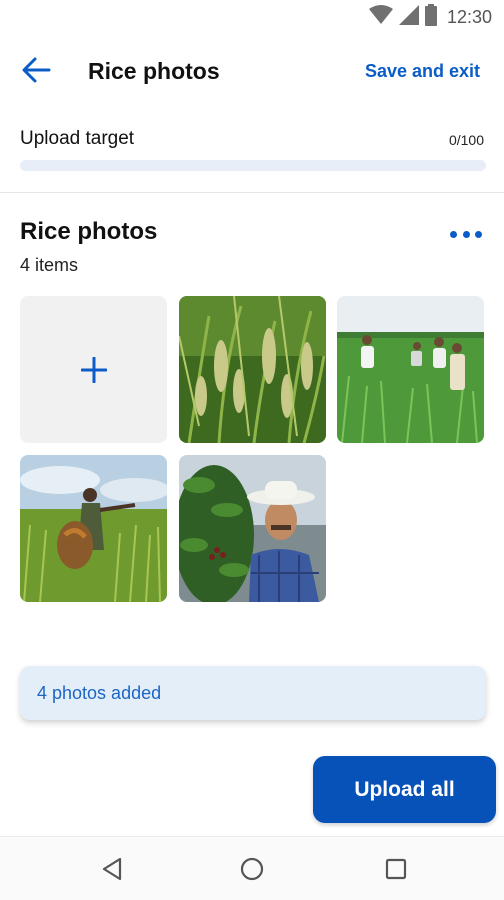  I want to click on nav-recents-button, so click(396, 871).